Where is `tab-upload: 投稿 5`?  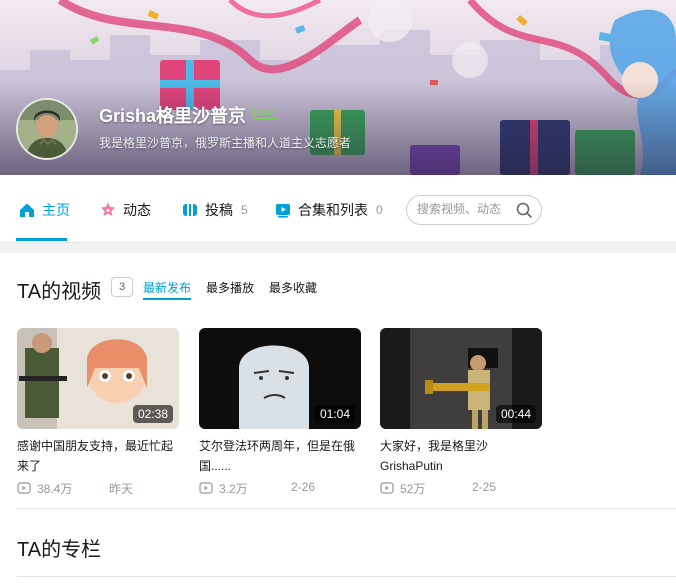
tab-upload: 投稿 5 is located at coordinates (214, 210).